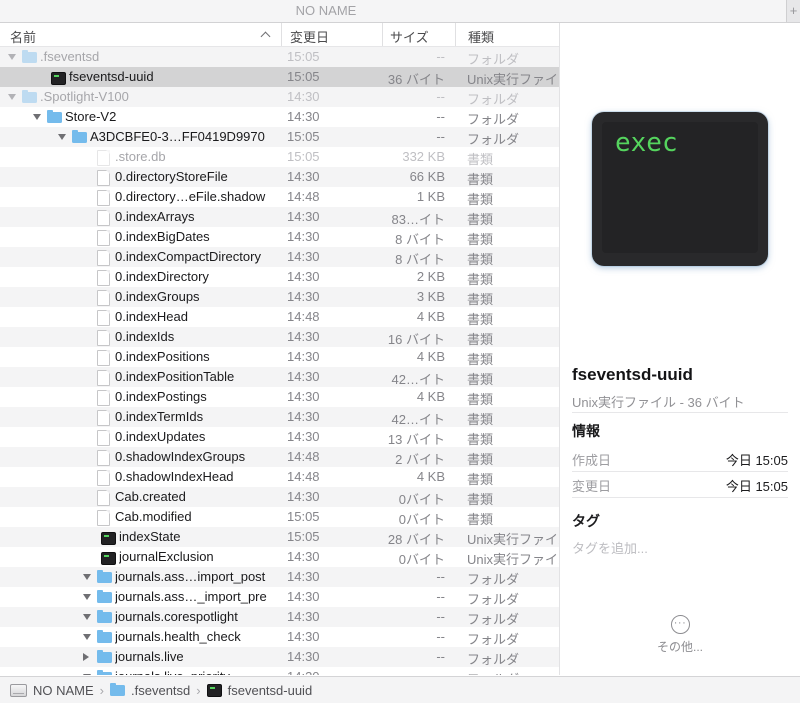 This screenshot has width=800, height=703. What do you see at coordinates (279, 237) in the screenshot?
I see `file-row: 0.indexBigDates 14:30 8 バイト 書類` at bounding box center [279, 237].